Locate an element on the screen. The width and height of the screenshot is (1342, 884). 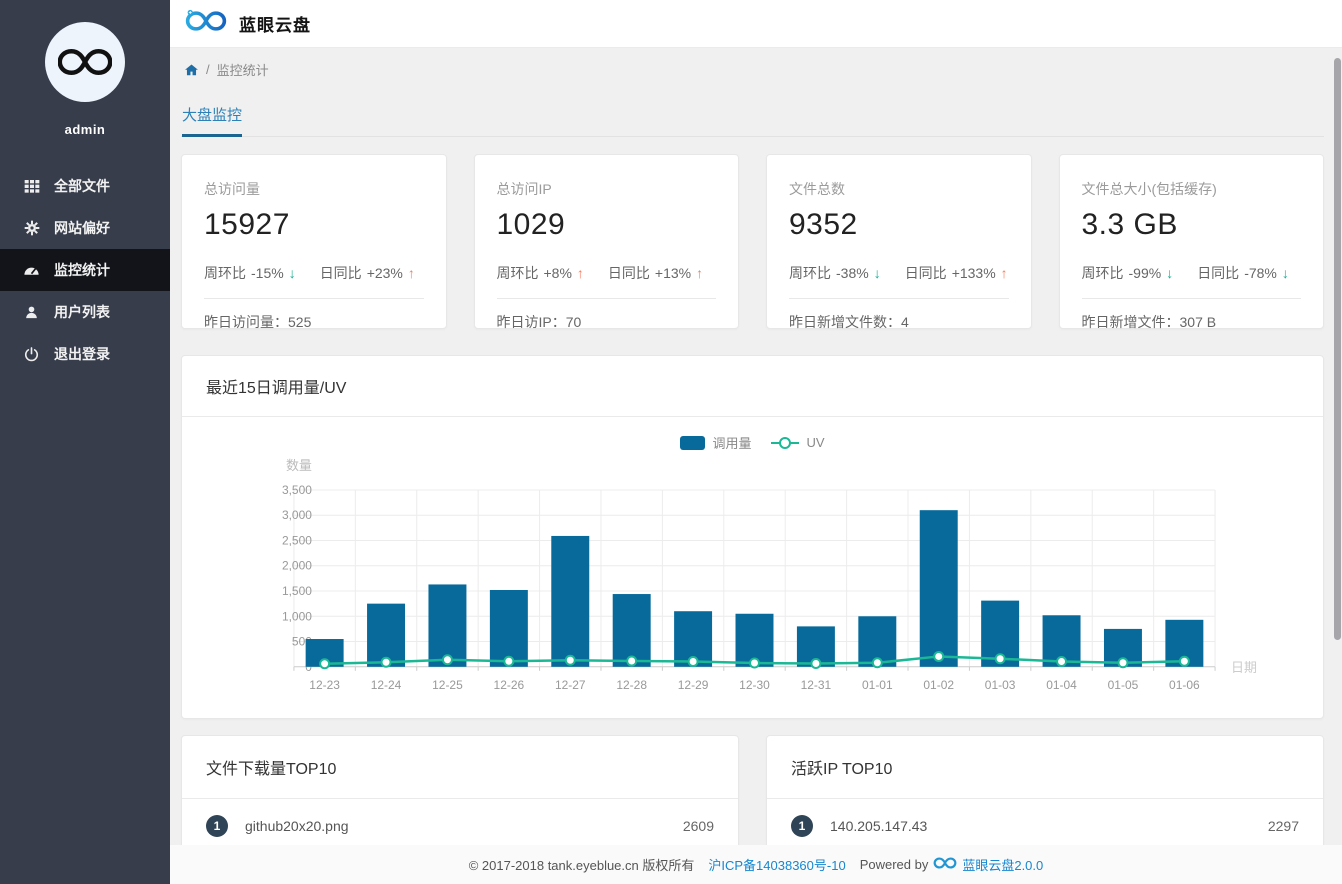
svg-text: 3,000 is located at coordinates (297, 515).